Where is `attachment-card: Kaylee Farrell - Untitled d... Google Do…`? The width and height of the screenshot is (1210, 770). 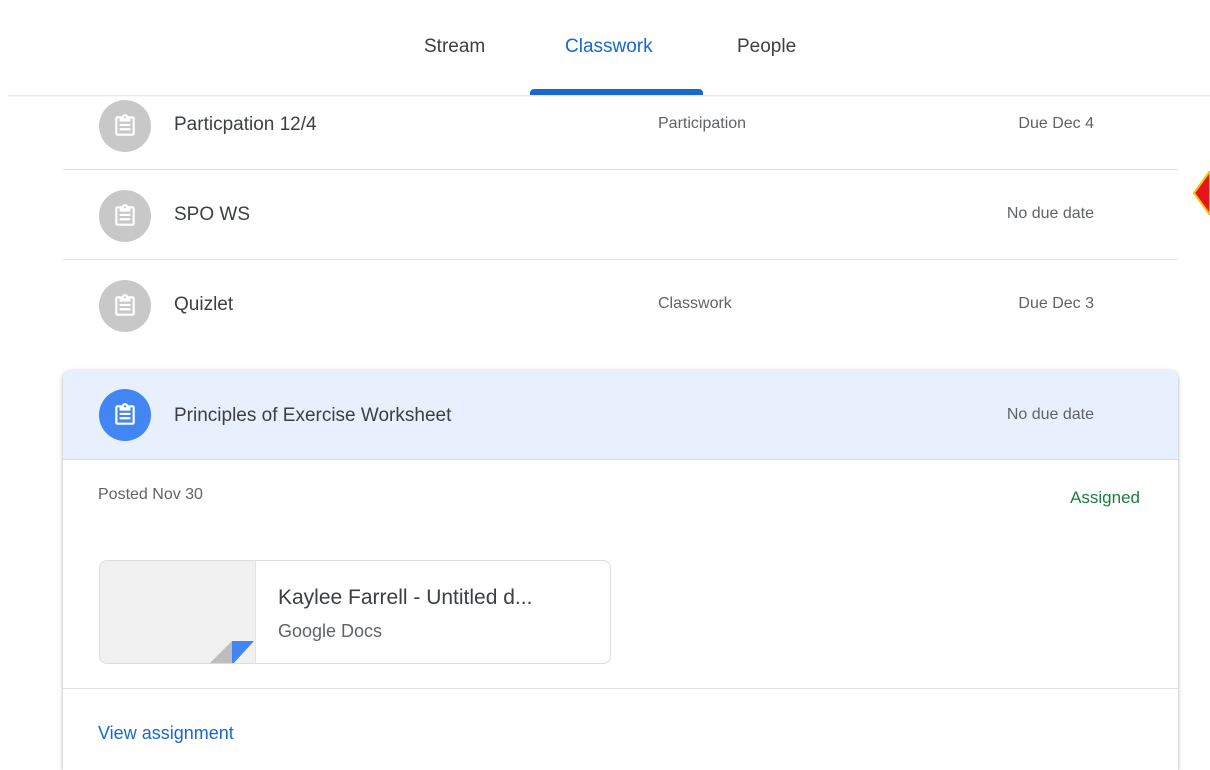 attachment-card: Kaylee Farrell - Untitled d... Google Do… is located at coordinates (355, 612).